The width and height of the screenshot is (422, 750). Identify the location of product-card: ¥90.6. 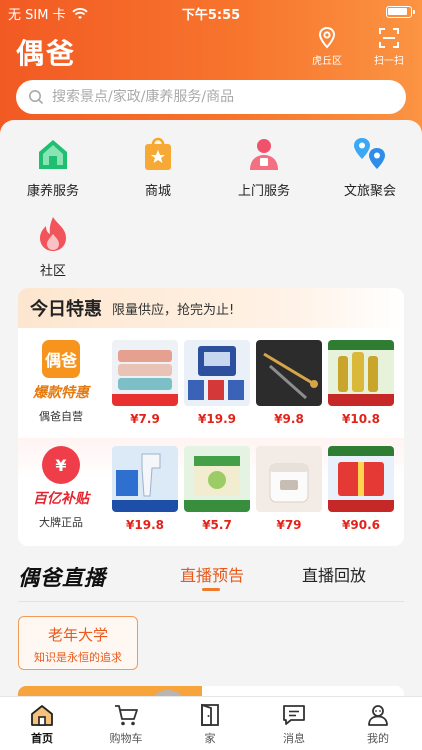
(361, 489).